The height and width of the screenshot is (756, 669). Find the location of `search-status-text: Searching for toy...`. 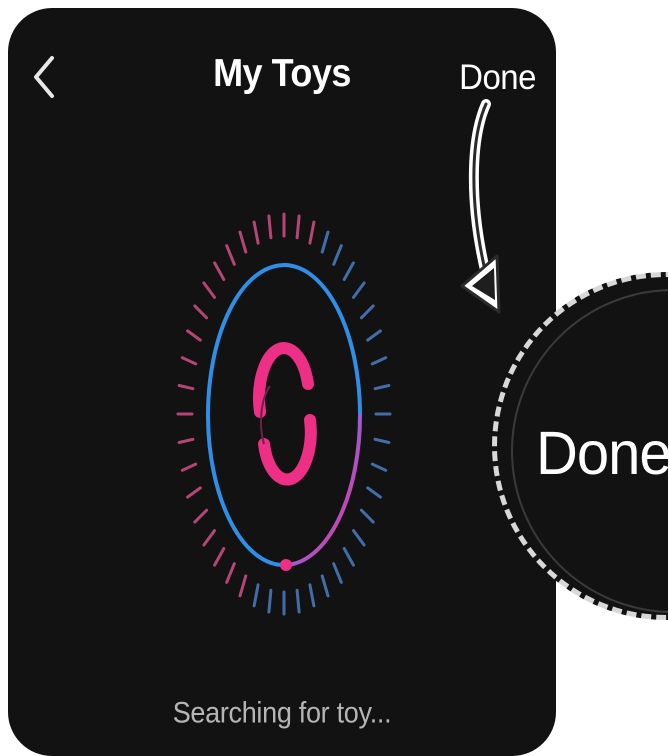

search-status-text: Searching for toy... is located at coordinates (282, 713).